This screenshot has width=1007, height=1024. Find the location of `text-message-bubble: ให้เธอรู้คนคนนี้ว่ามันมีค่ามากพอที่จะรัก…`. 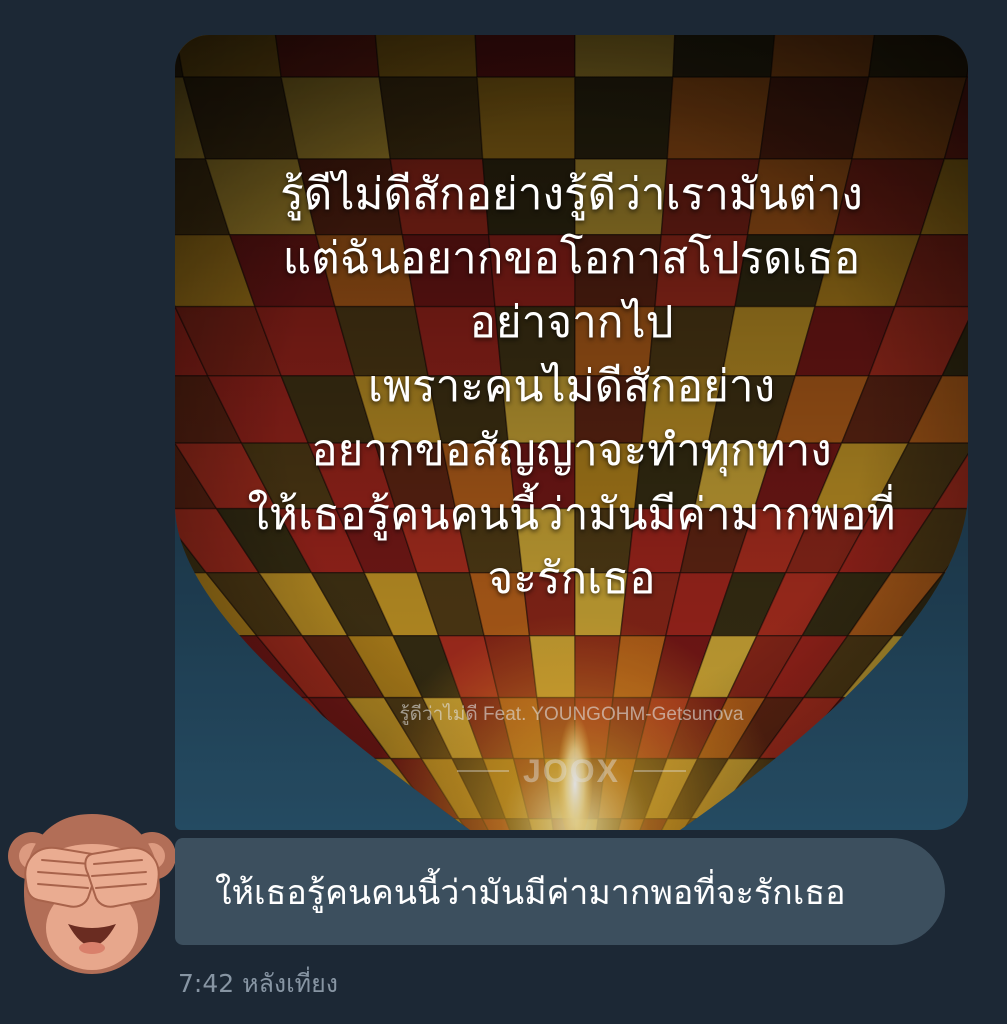

text-message-bubble: ให้เธอรู้คนคนนี้ว่ามันมีค่ามากพอที่จะรัก… is located at coordinates (560, 891).